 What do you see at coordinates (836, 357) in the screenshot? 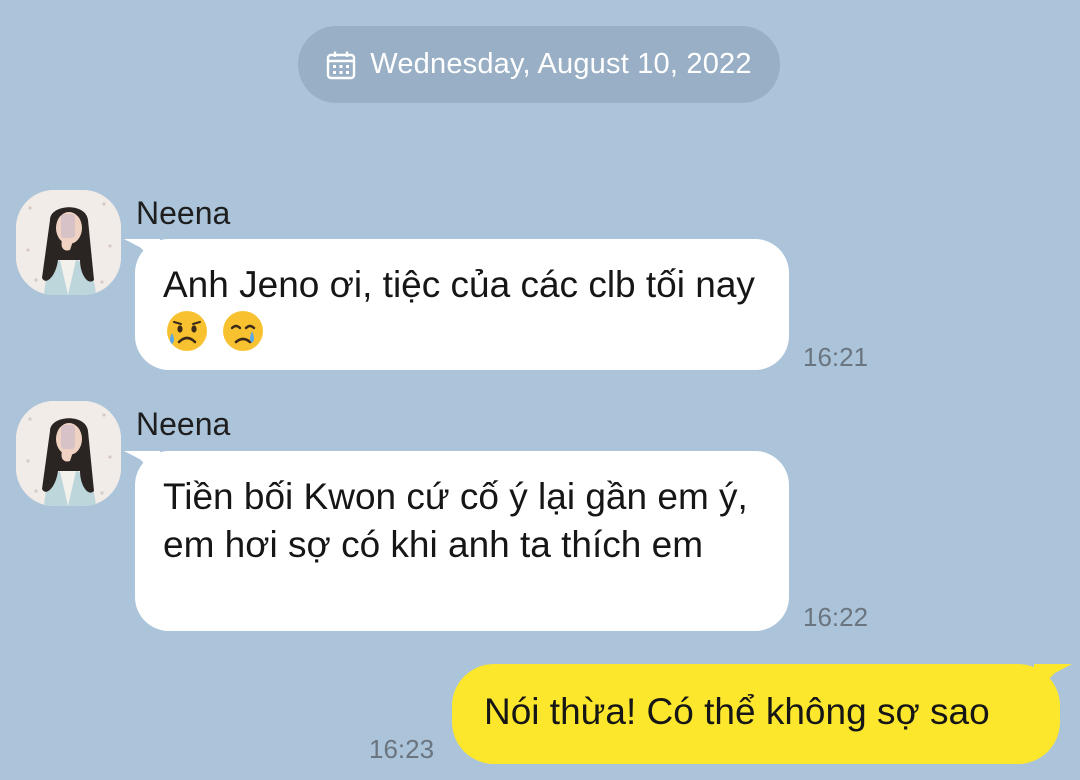
I see `message-time: 16:21` at bounding box center [836, 357].